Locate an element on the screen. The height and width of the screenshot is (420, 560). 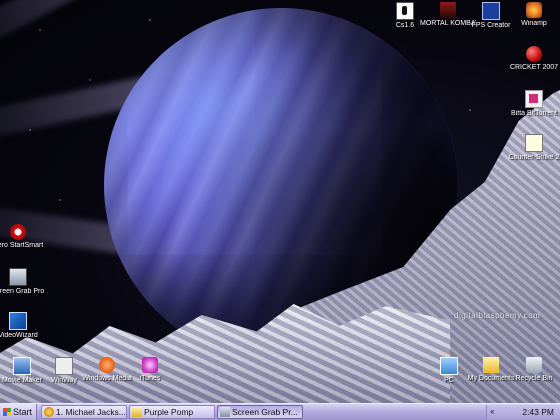
winamp-icon is located at coordinates (534, 10).